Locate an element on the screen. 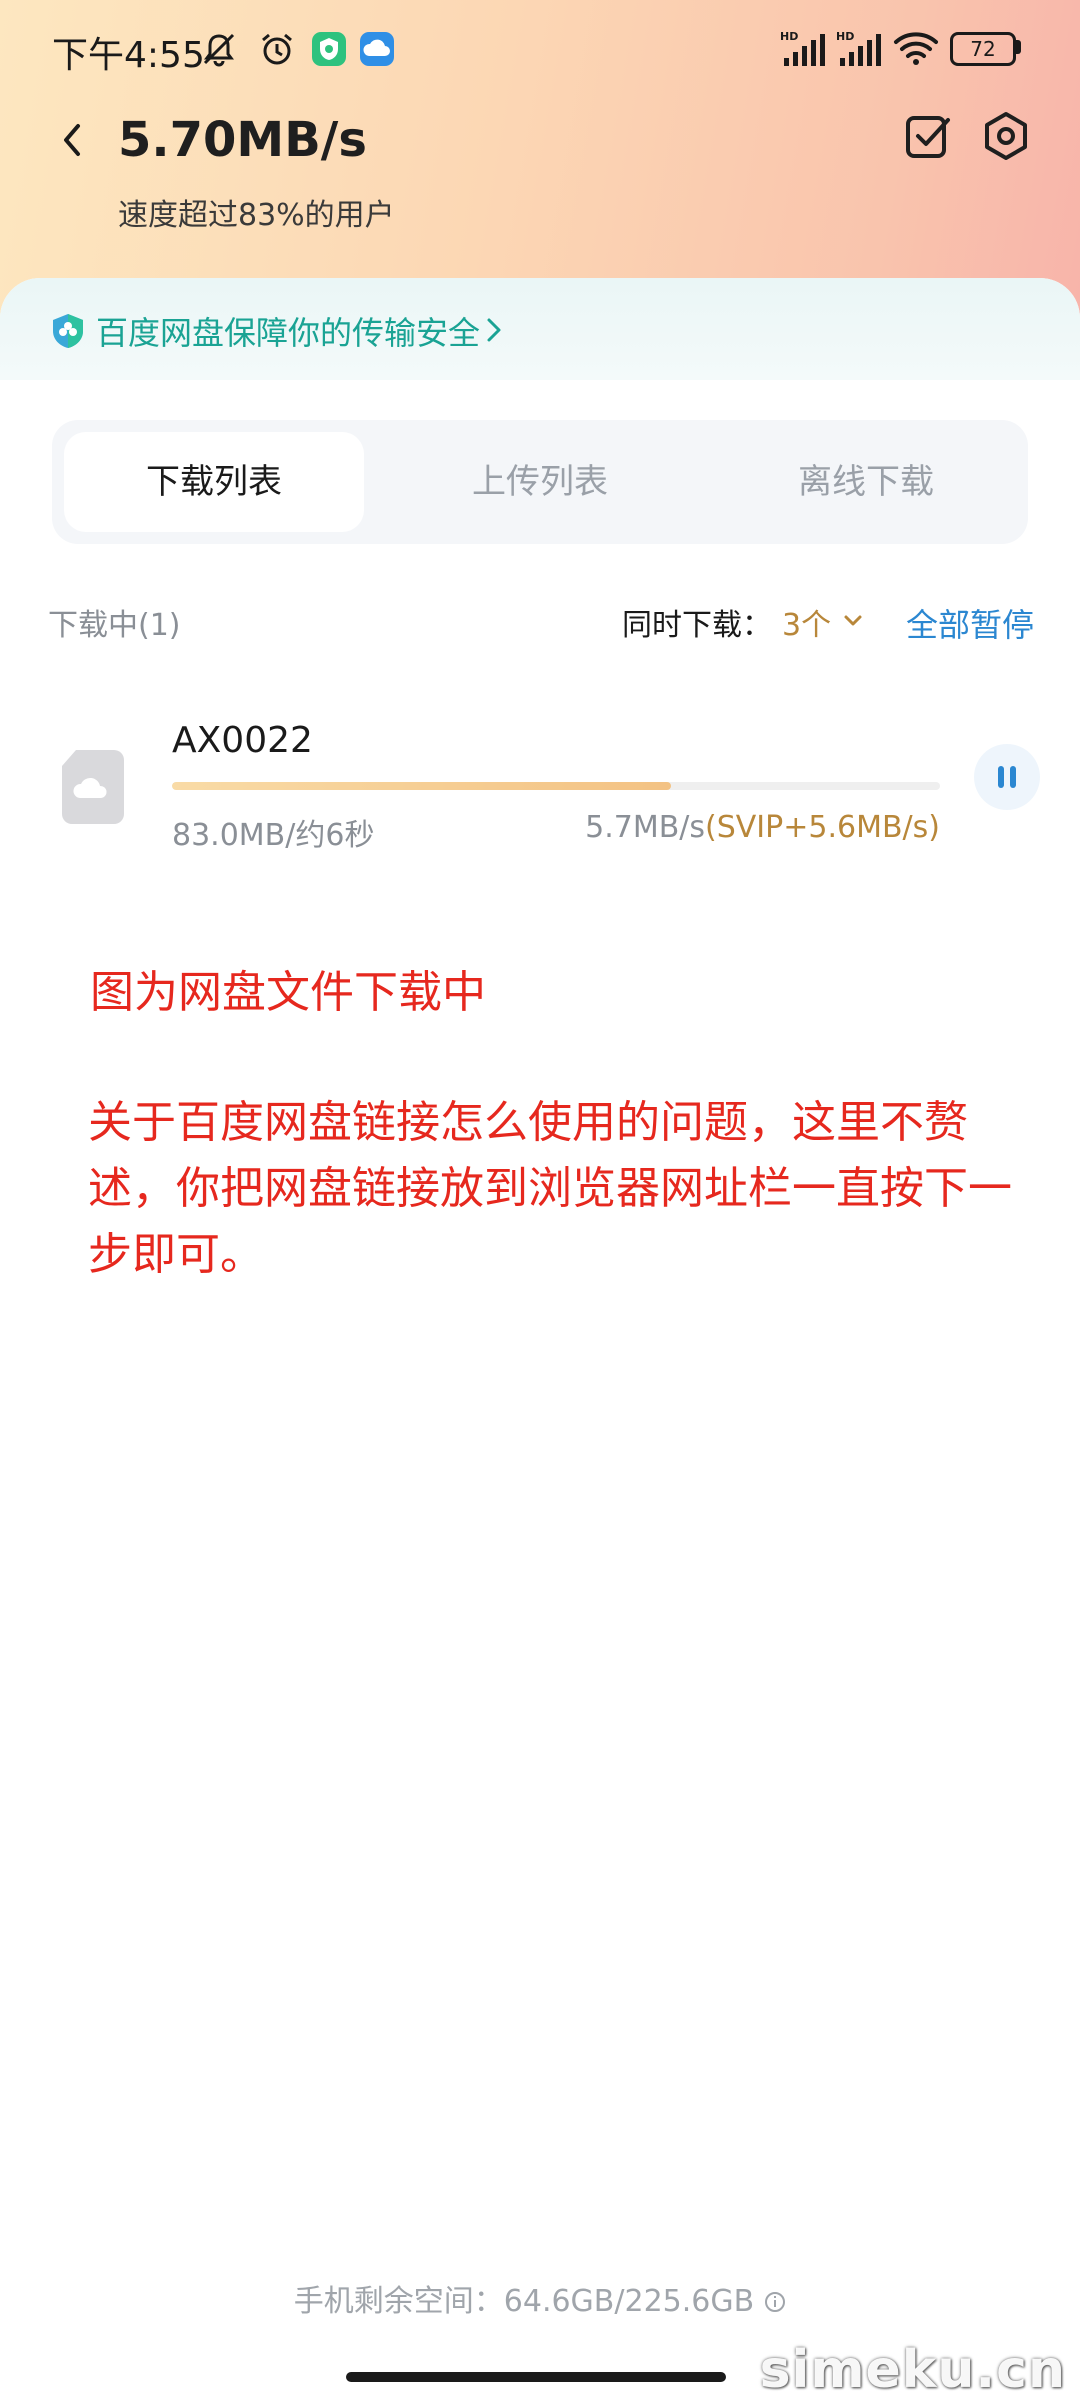  alarm-icon is located at coordinates (277, 49).